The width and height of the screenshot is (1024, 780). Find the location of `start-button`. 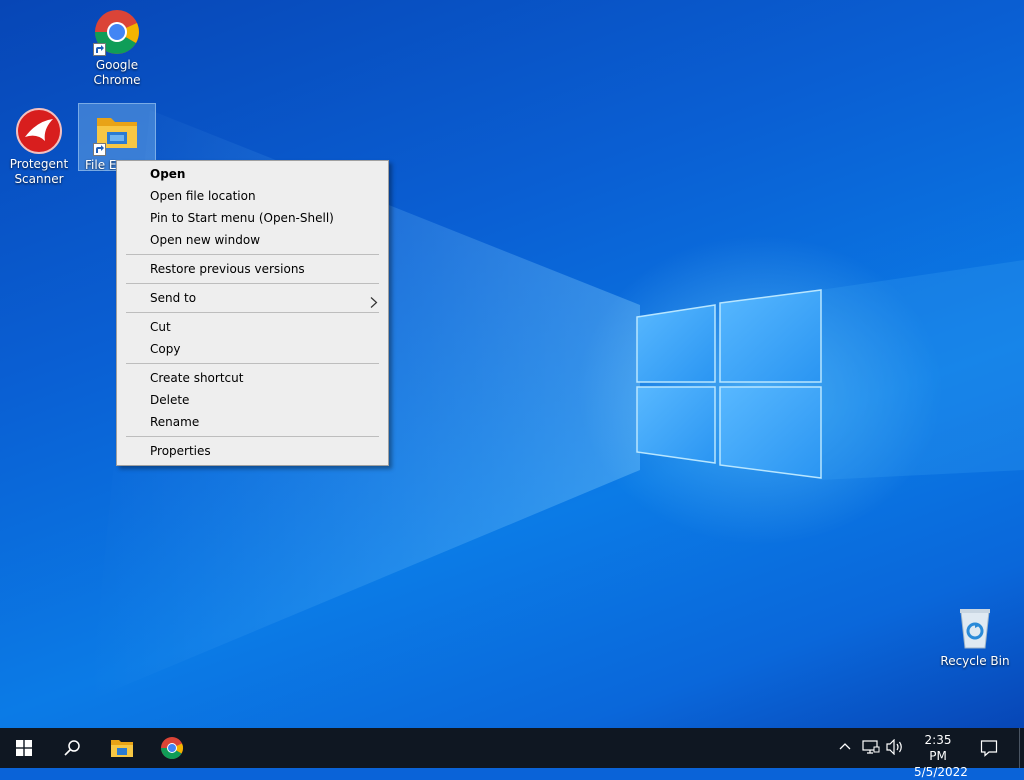

start-button is located at coordinates (24, 748).